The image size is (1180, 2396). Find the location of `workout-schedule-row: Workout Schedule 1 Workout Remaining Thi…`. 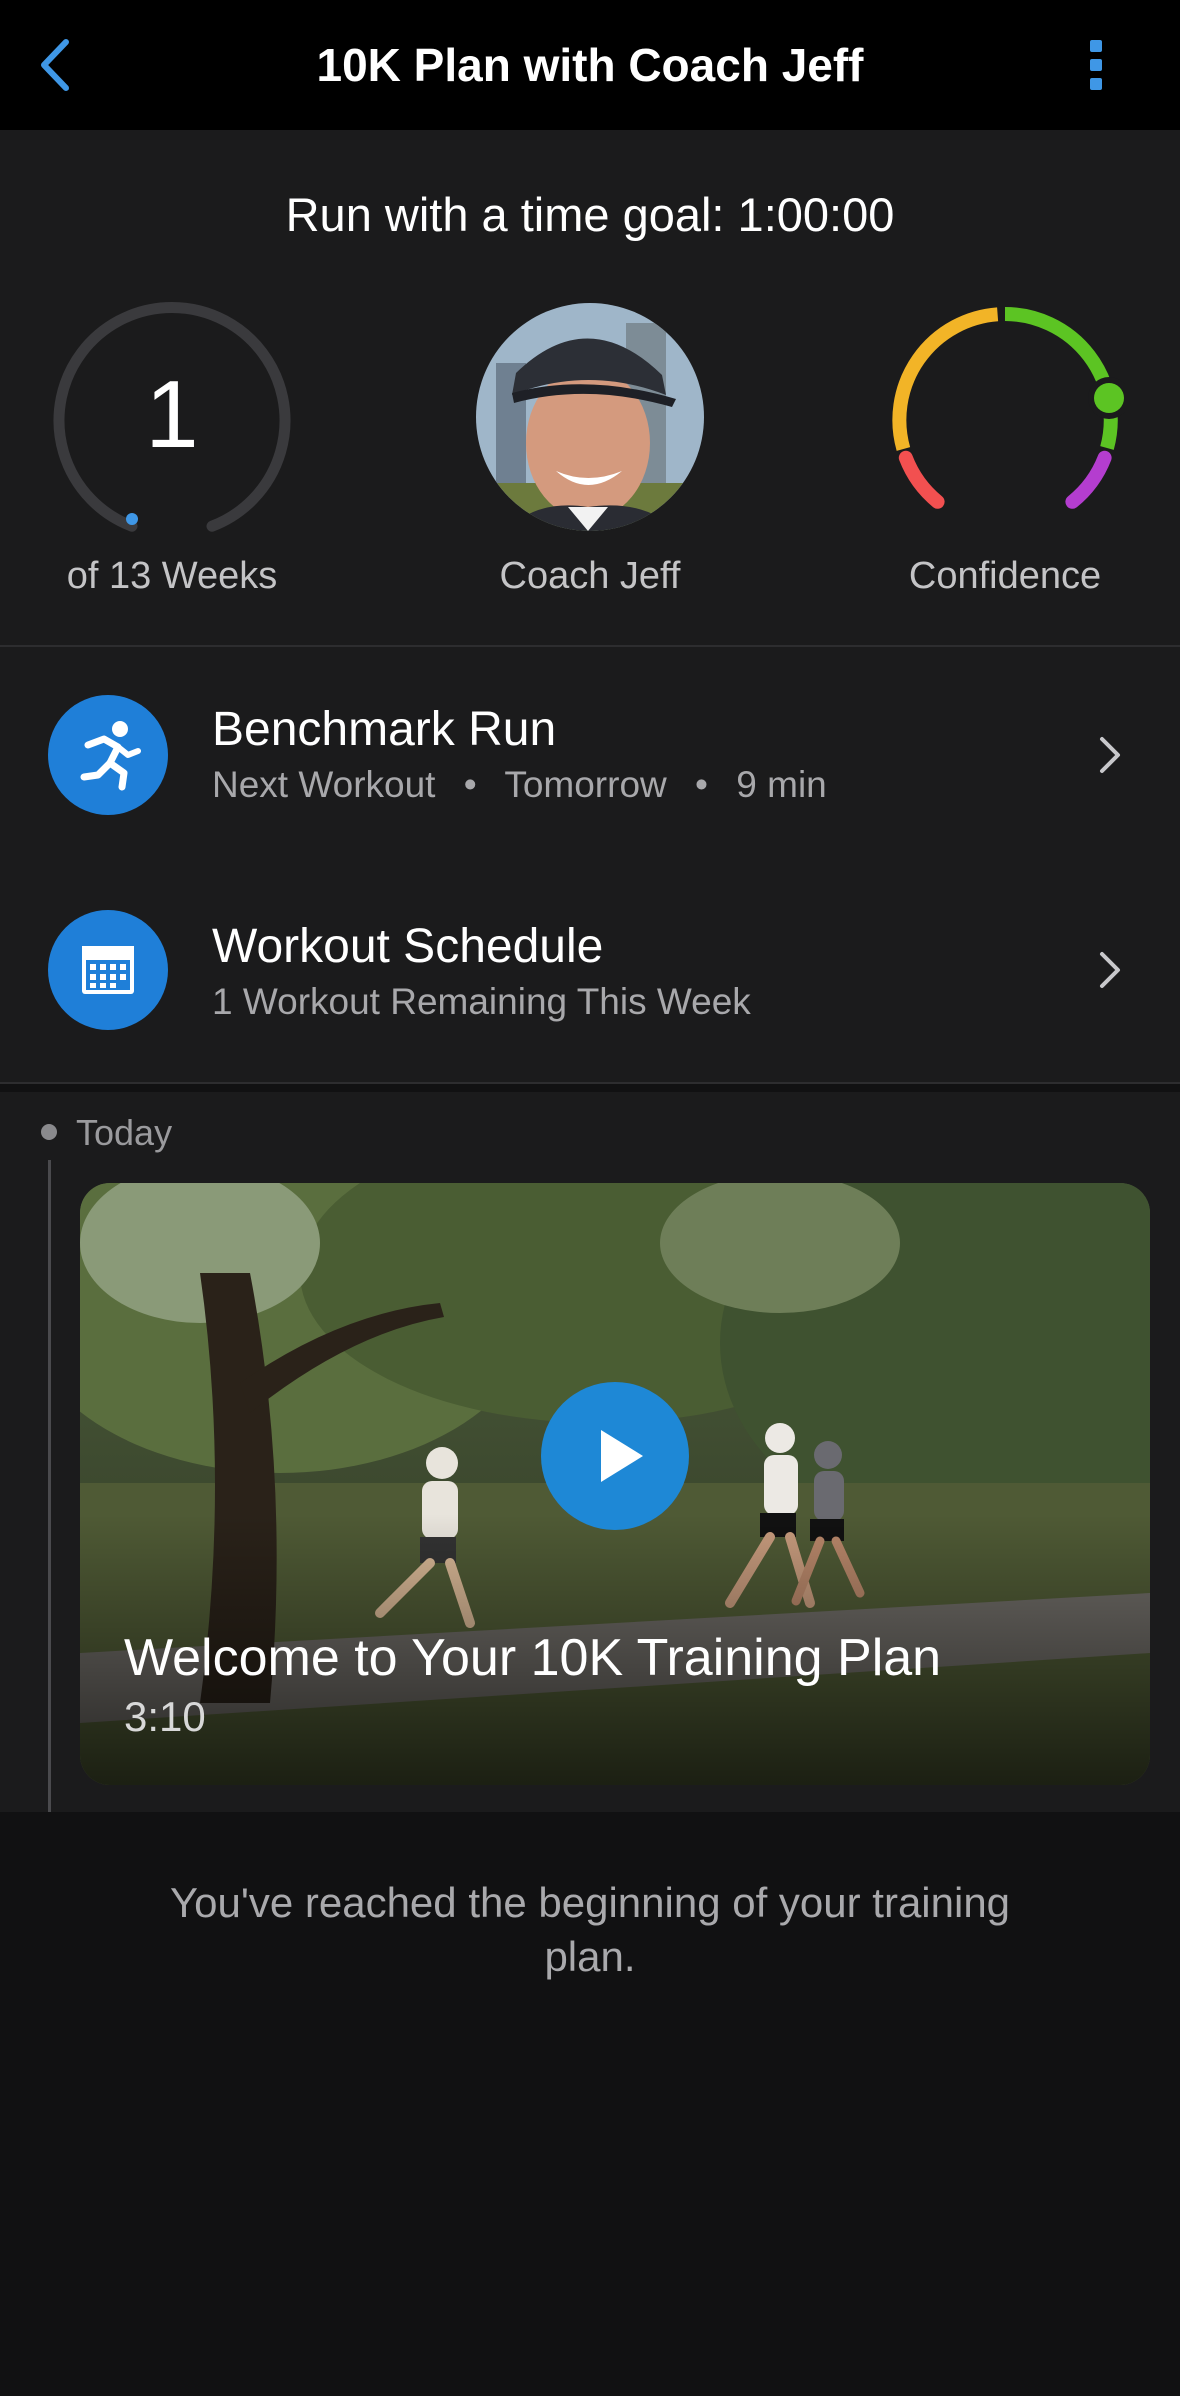

workout-schedule-row: Workout Schedule 1 Workout Remaining Thi… is located at coordinates (590, 972).